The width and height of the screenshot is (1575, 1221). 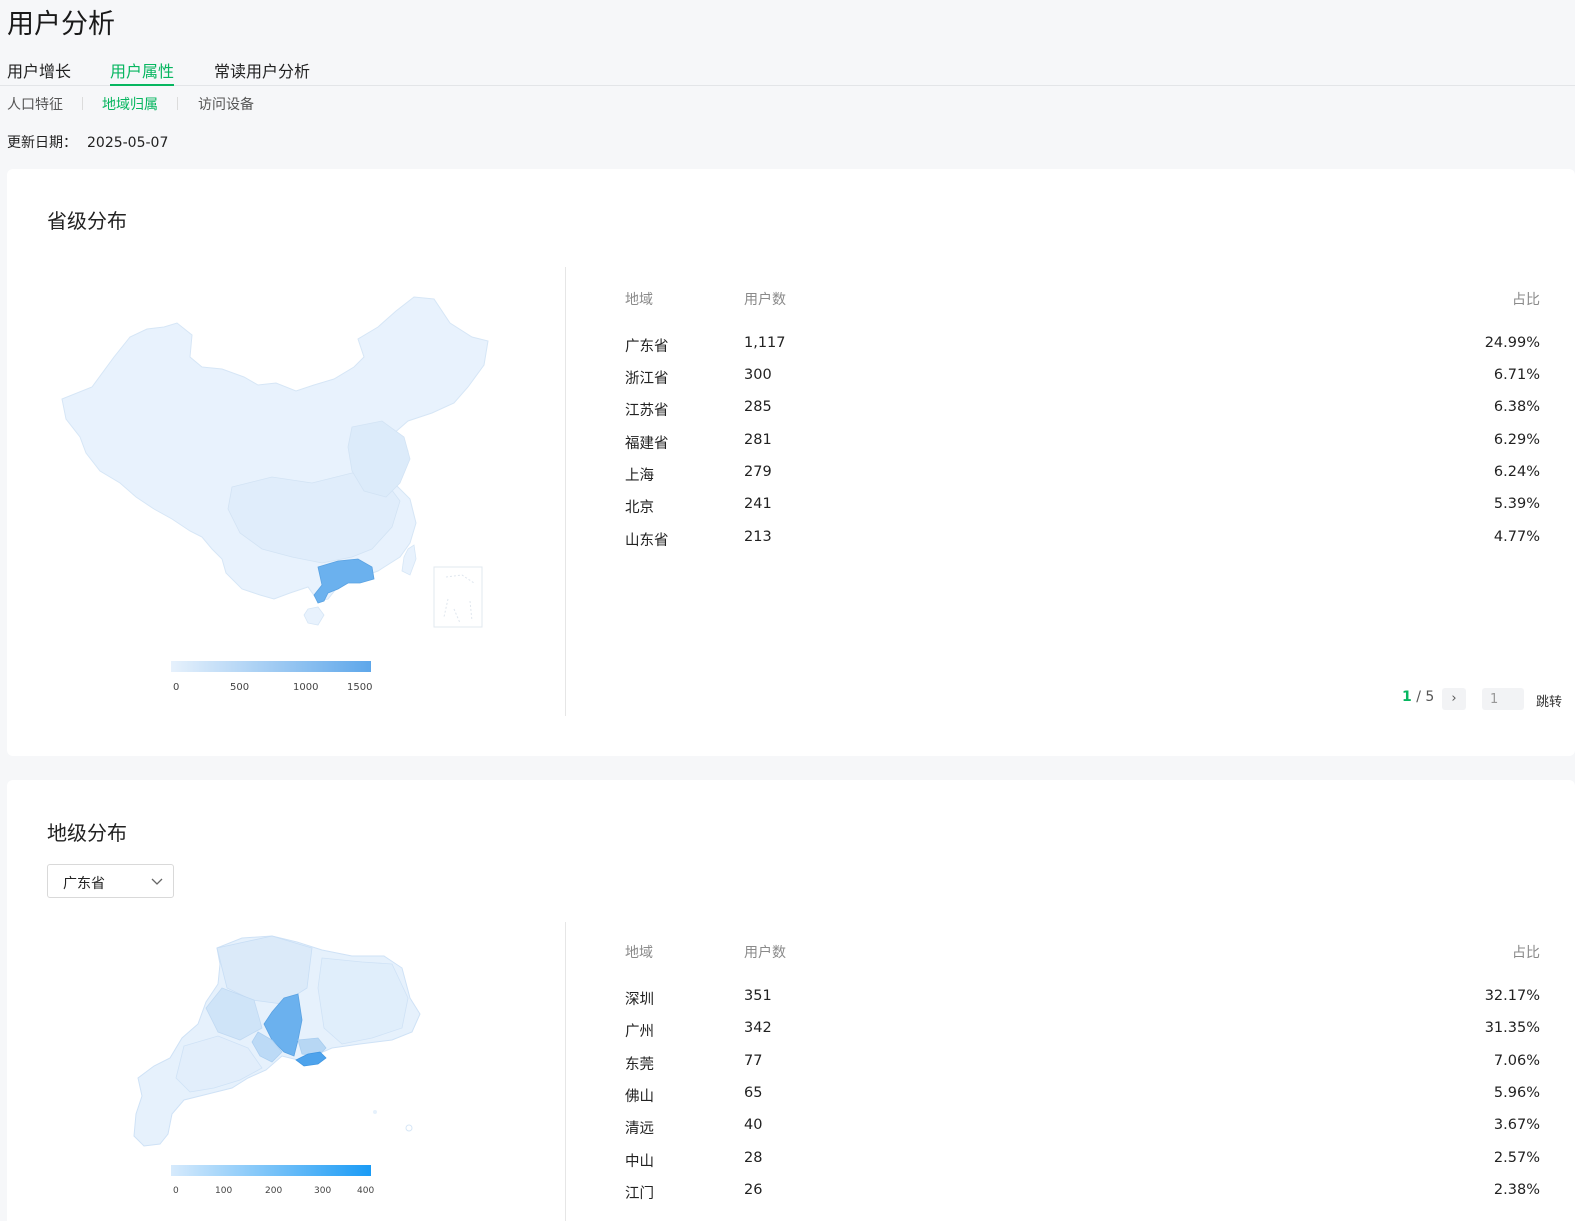 I want to click on row-region: 浙江省, so click(x=647, y=379).